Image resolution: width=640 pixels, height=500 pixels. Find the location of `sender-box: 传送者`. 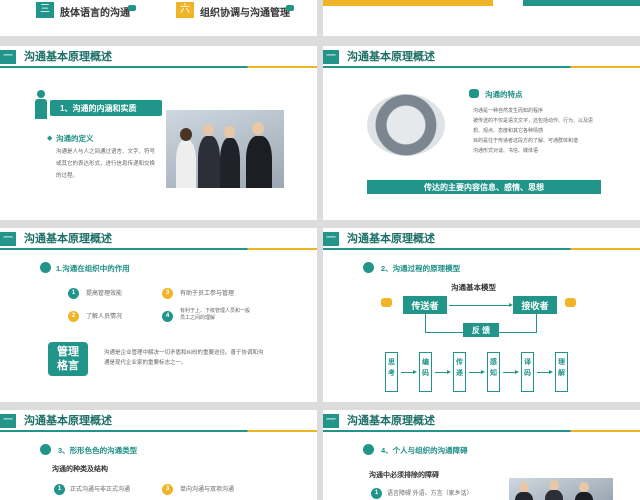

sender-box: 传送者 is located at coordinates (425, 305).